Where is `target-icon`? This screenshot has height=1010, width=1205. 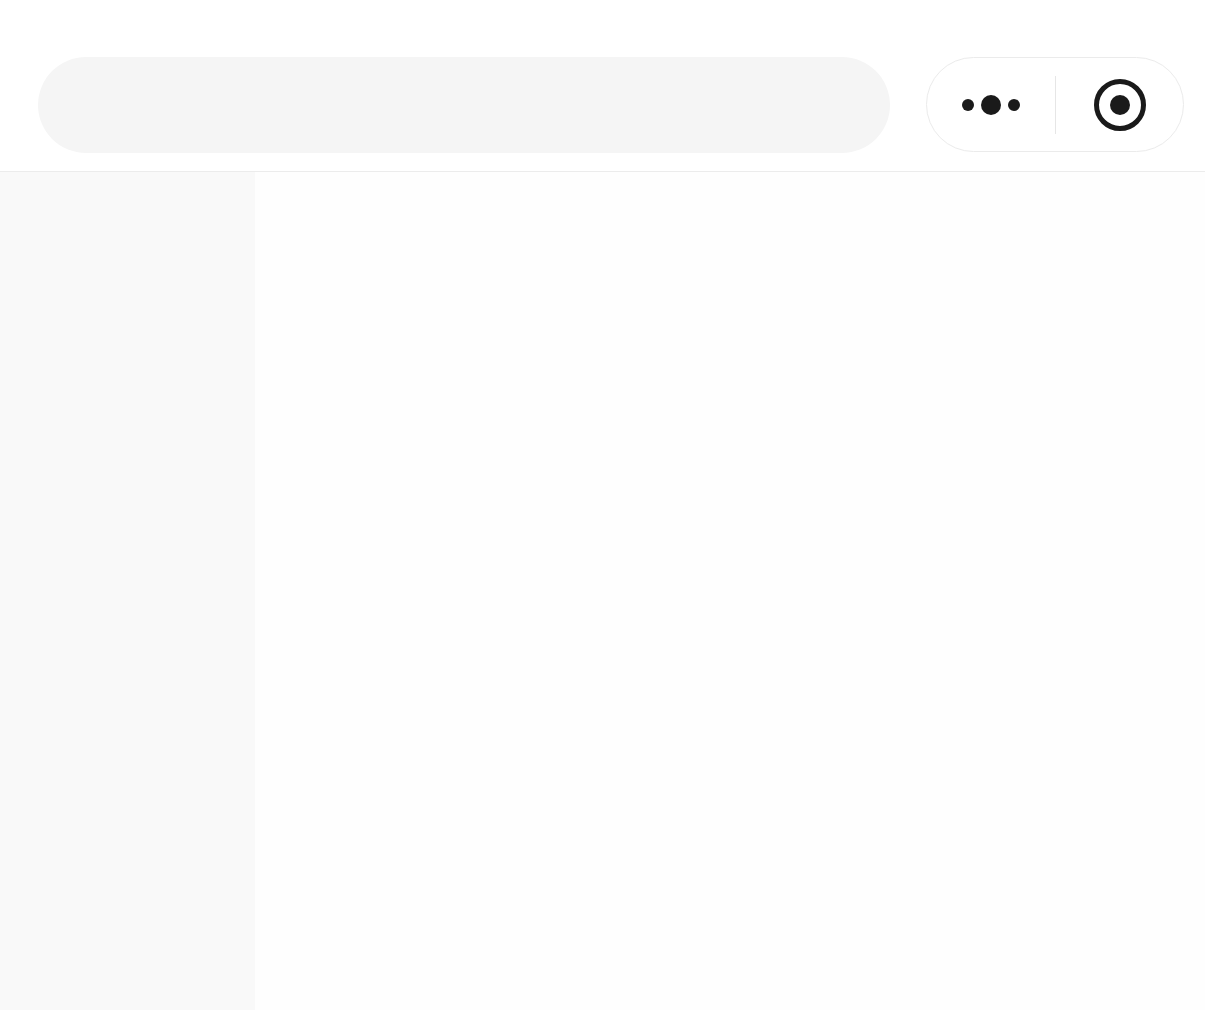 target-icon is located at coordinates (1120, 104).